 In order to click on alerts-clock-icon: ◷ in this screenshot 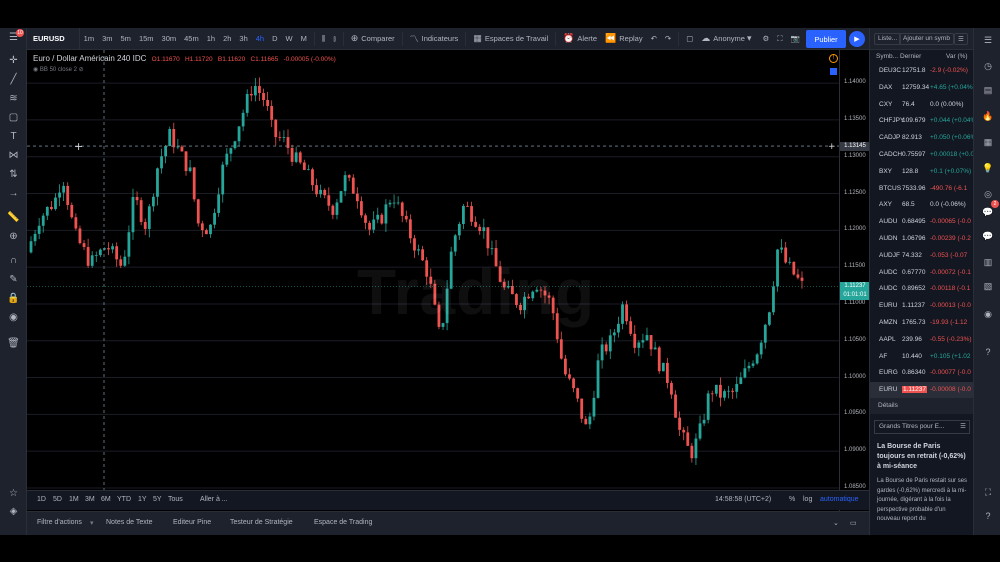, I will do `click(988, 66)`.